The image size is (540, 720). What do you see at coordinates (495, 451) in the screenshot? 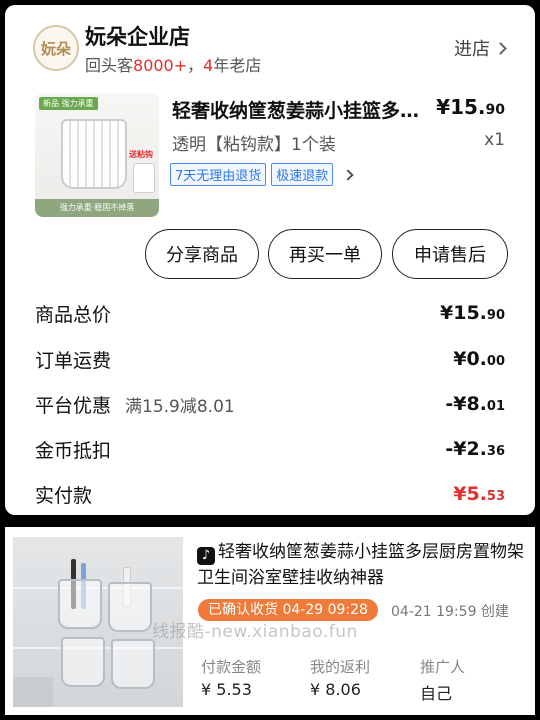
I see `coin-deduction-decimal: 36` at bounding box center [495, 451].